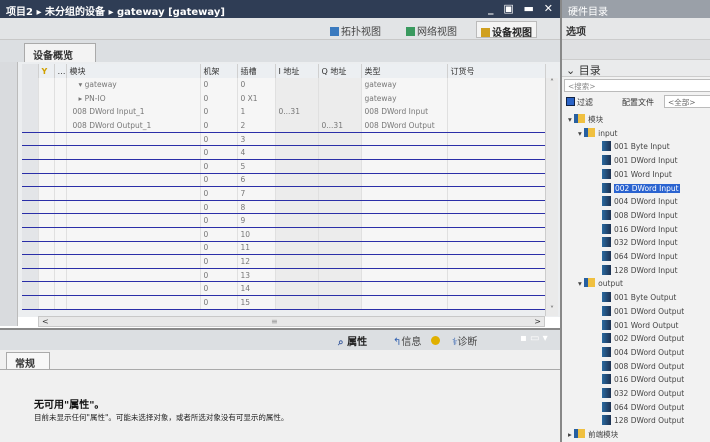 Image resolution: width=710 pixels, height=442 pixels. I want to click on tree-item-input: 128 DWord Input, so click(640, 270).